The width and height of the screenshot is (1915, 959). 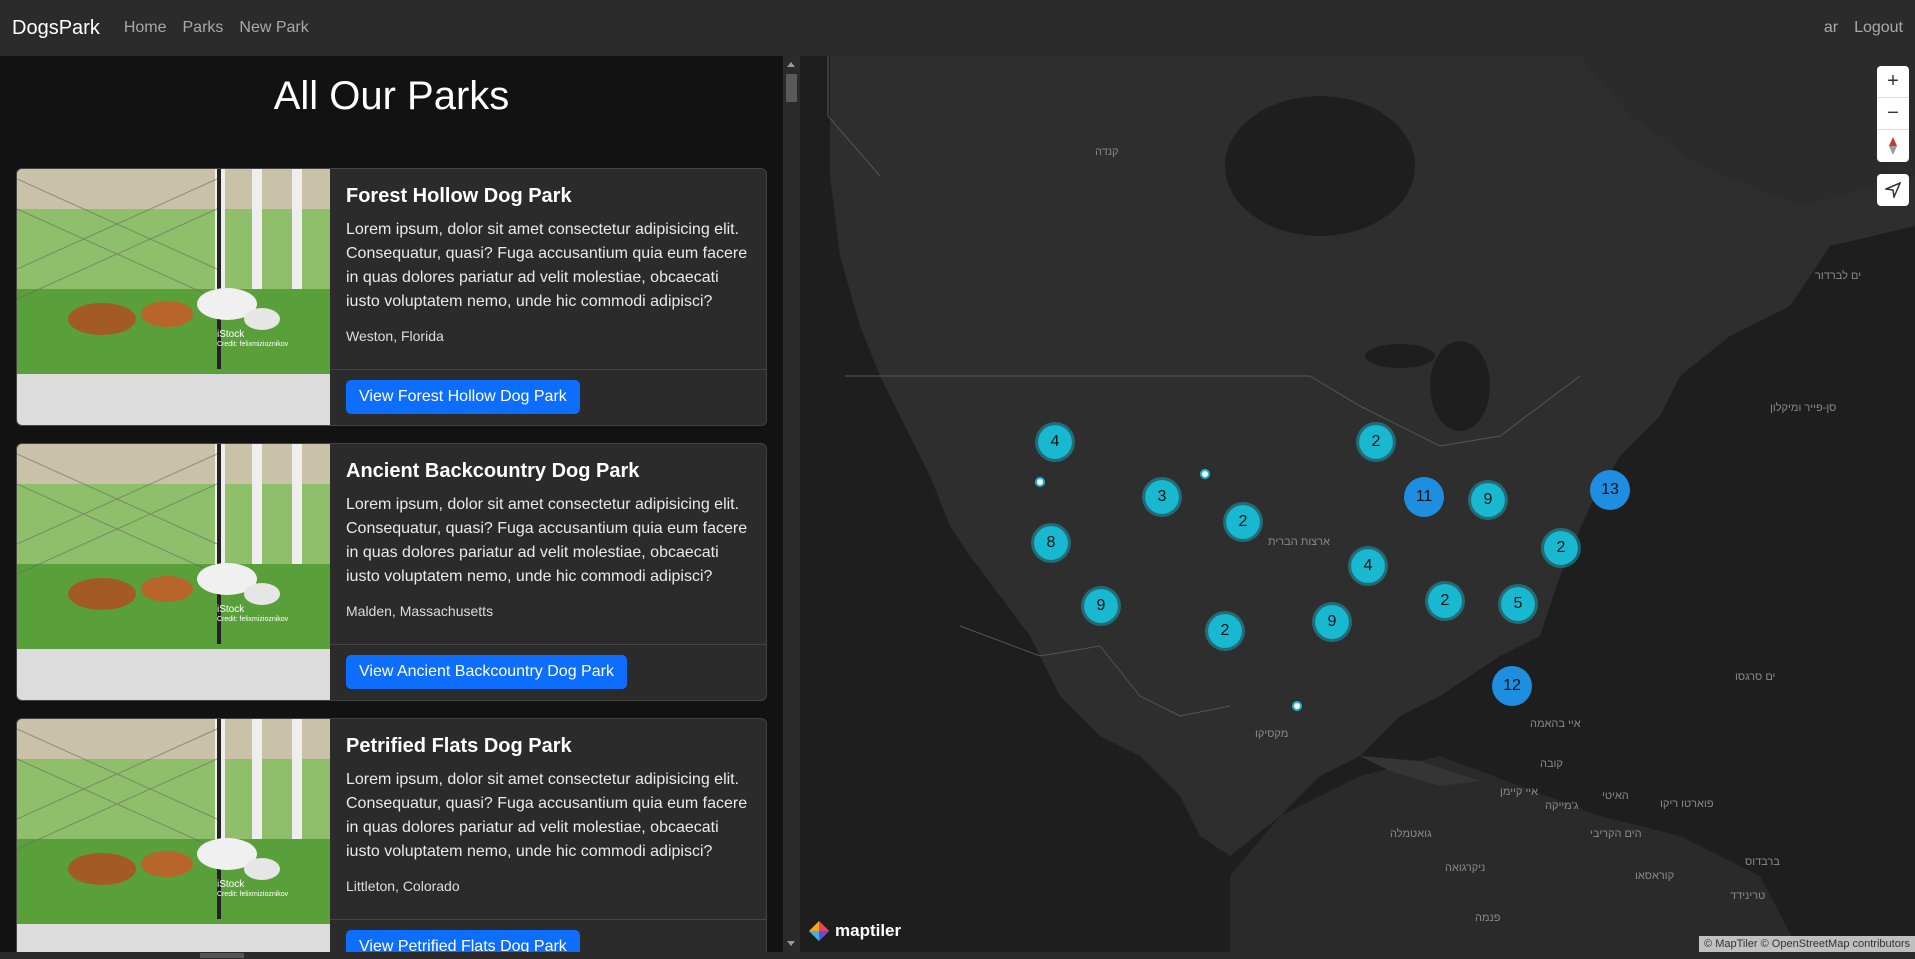 I want to click on map-label-caribbean: הים הקריבי, so click(x=1616, y=834).